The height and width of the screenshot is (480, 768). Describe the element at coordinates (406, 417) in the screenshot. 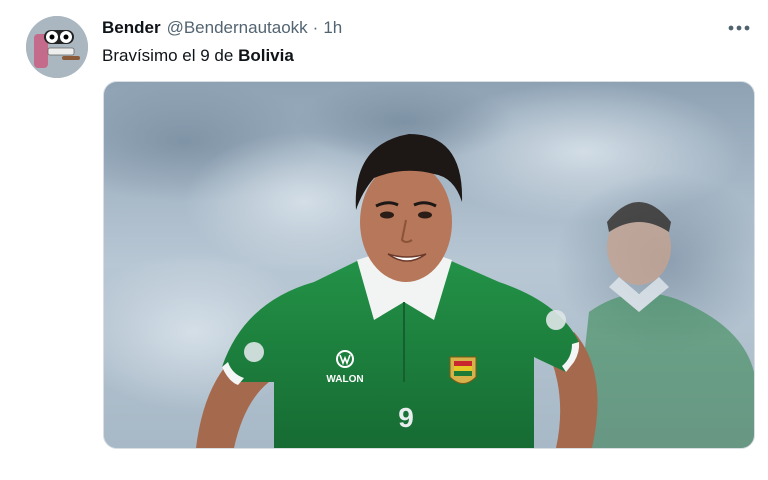

I see `jersey-number-text: 9` at that location.